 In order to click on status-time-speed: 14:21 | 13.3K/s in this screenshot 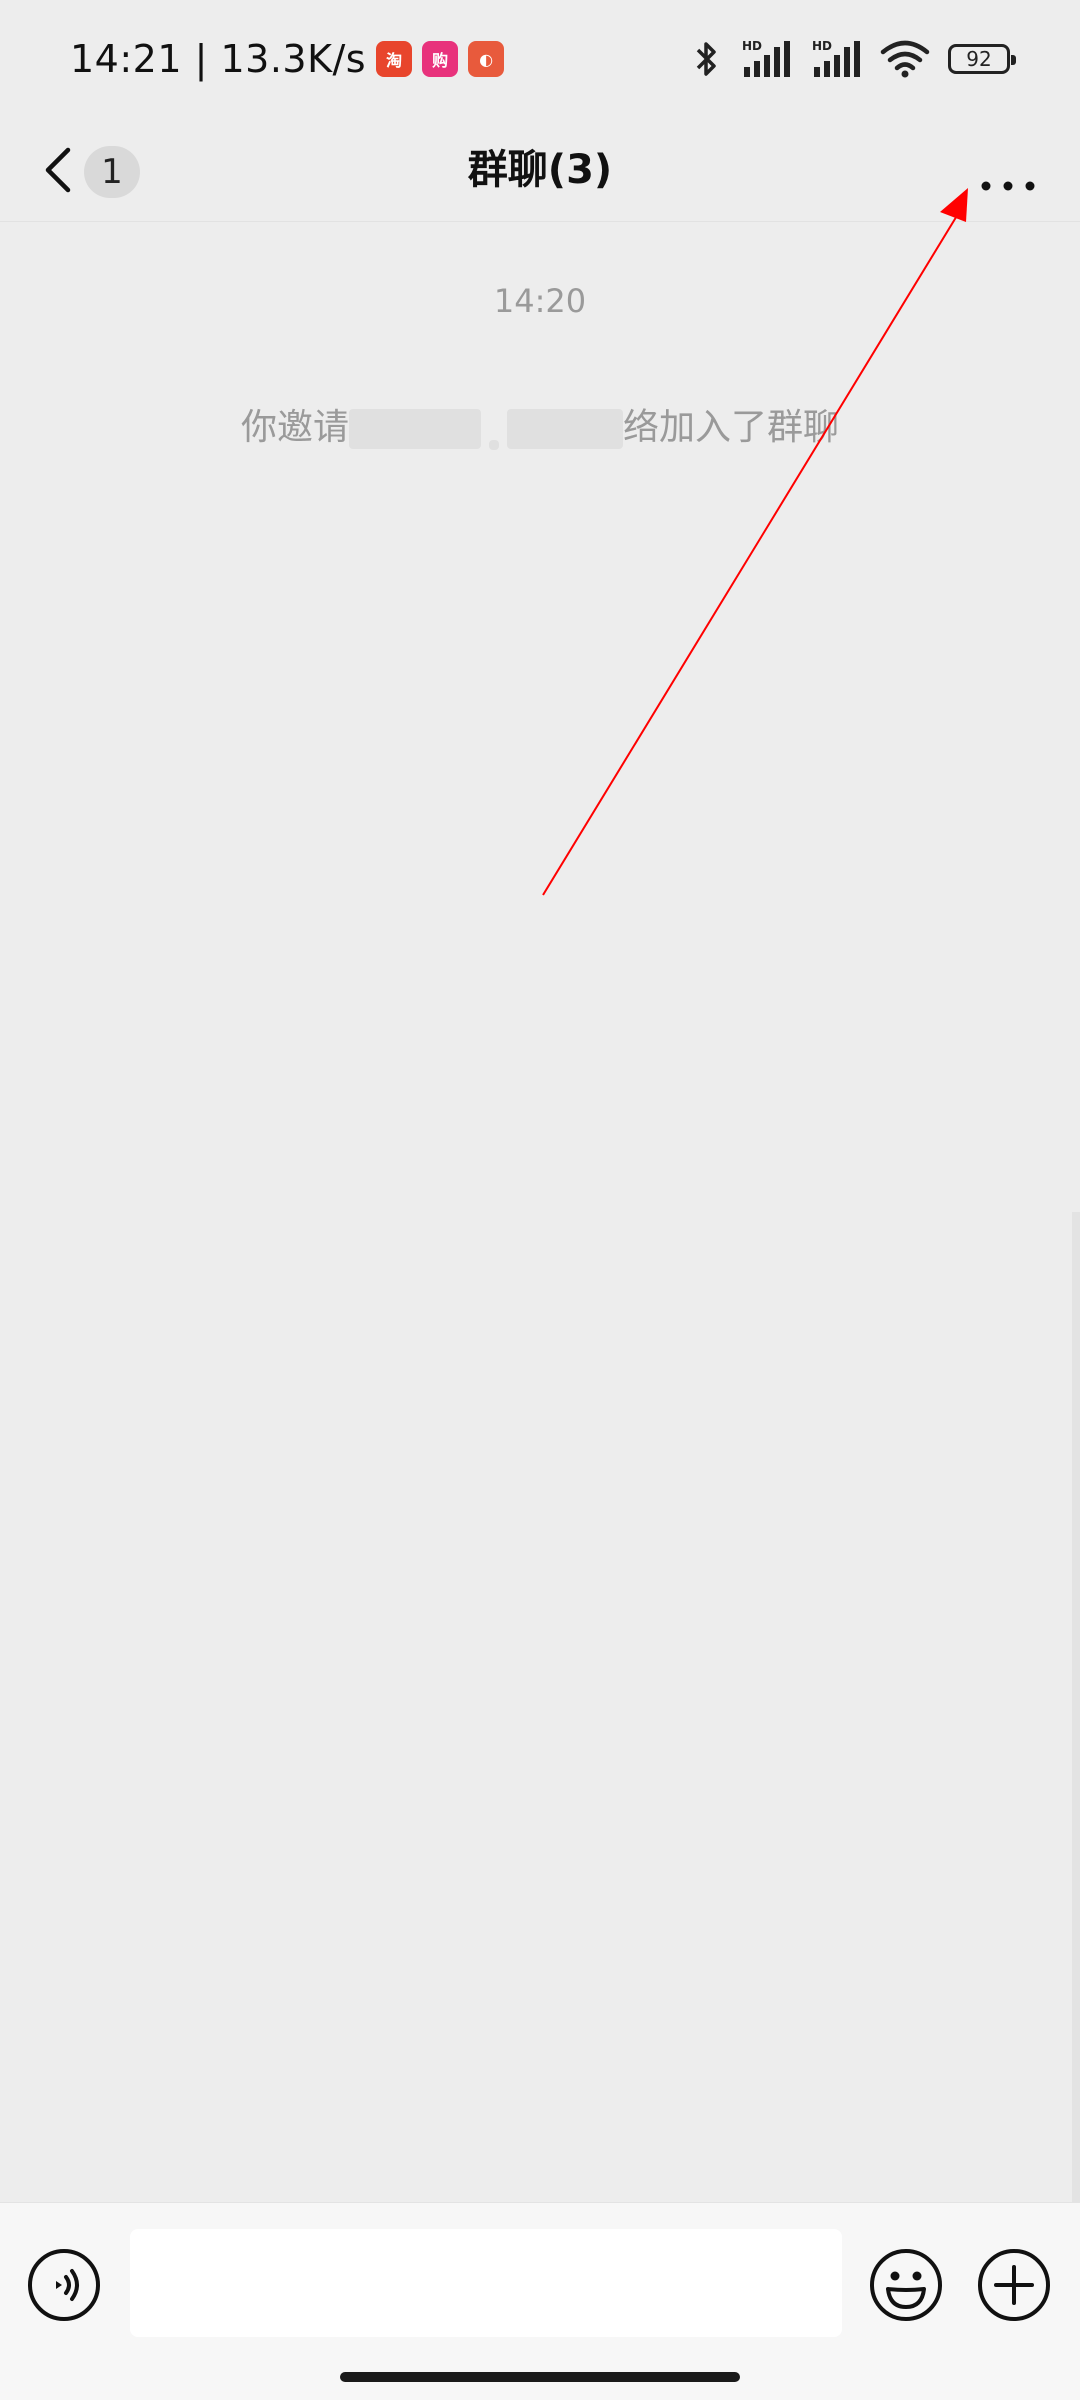, I will do `click(218, 59)`.